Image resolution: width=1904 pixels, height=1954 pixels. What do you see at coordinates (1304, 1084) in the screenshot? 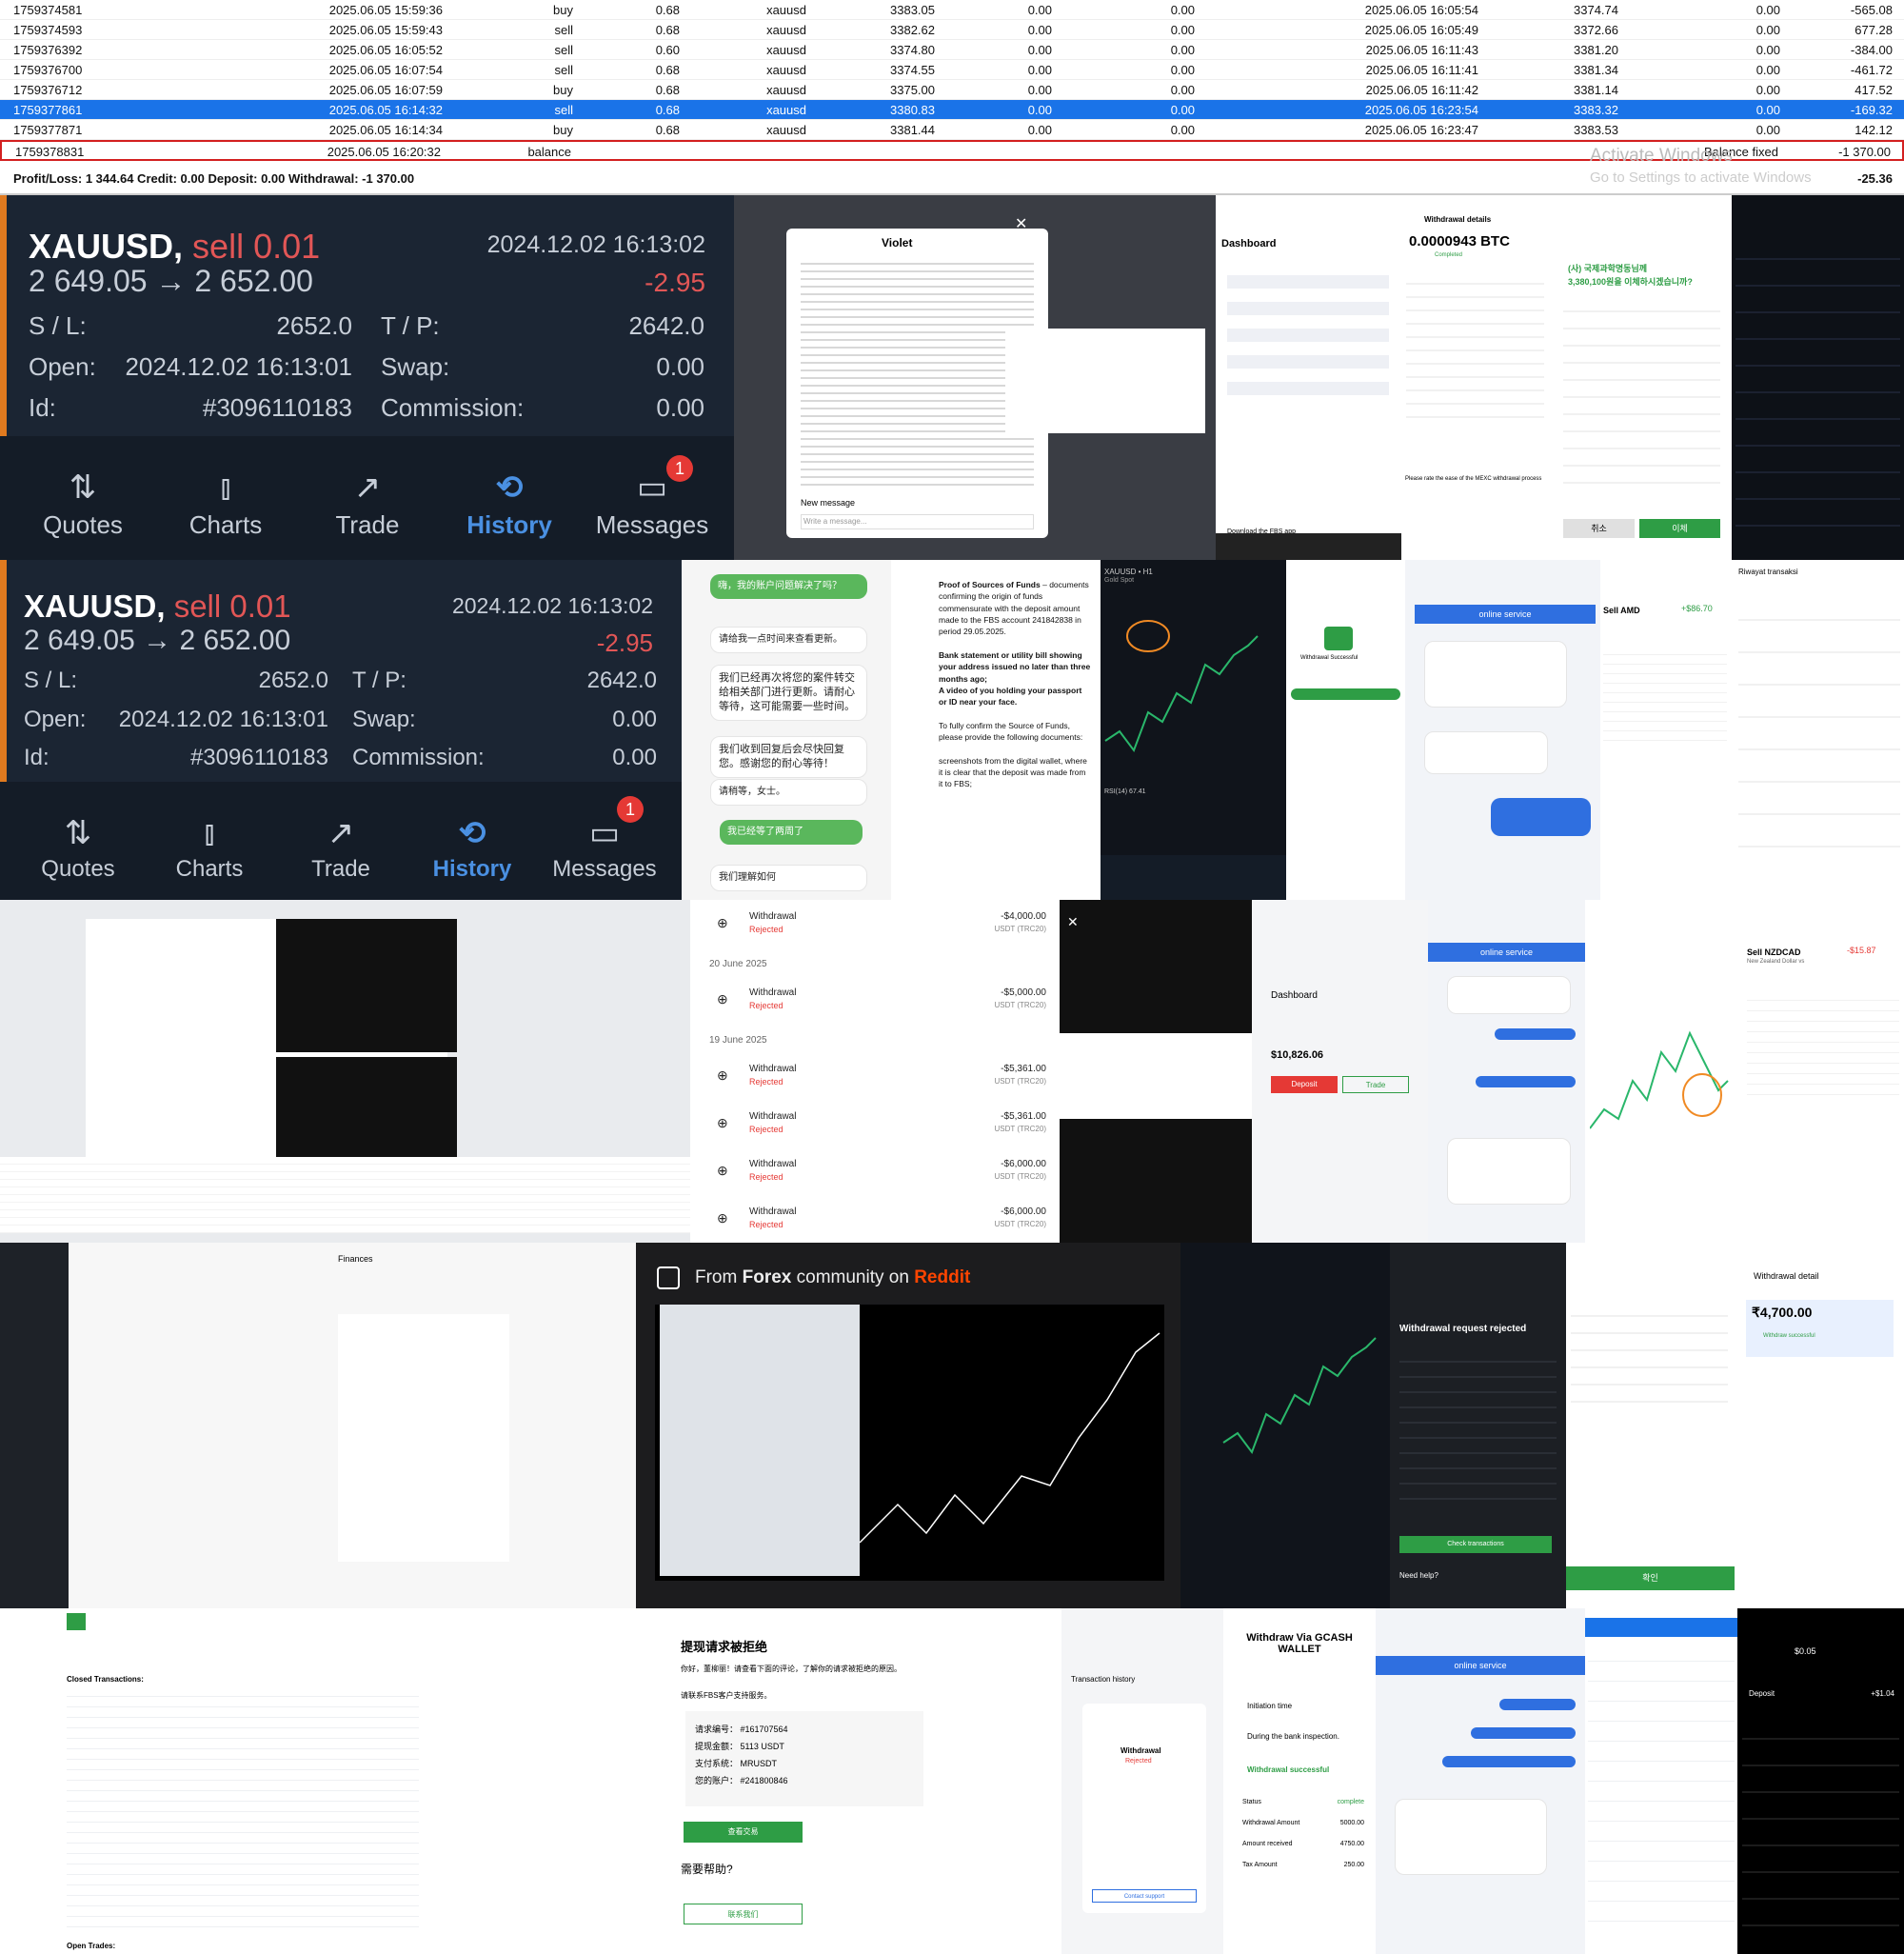
I see `deposit-button: Deposit` at bounding box center [1304, 1084].